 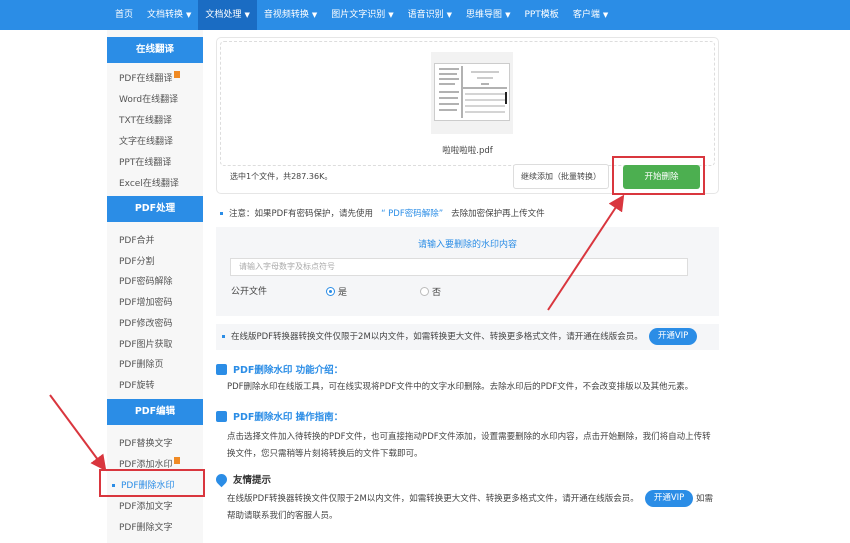 I want to click on nav-label: 首页, so click(x=124, y=15).